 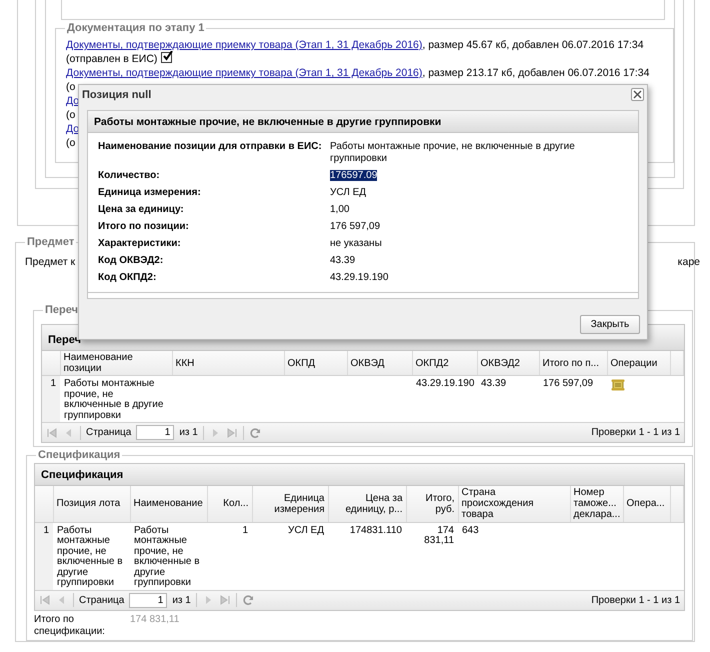 I want to click on table-cell: УСЛ ЕД, so click(x=306, y=531).